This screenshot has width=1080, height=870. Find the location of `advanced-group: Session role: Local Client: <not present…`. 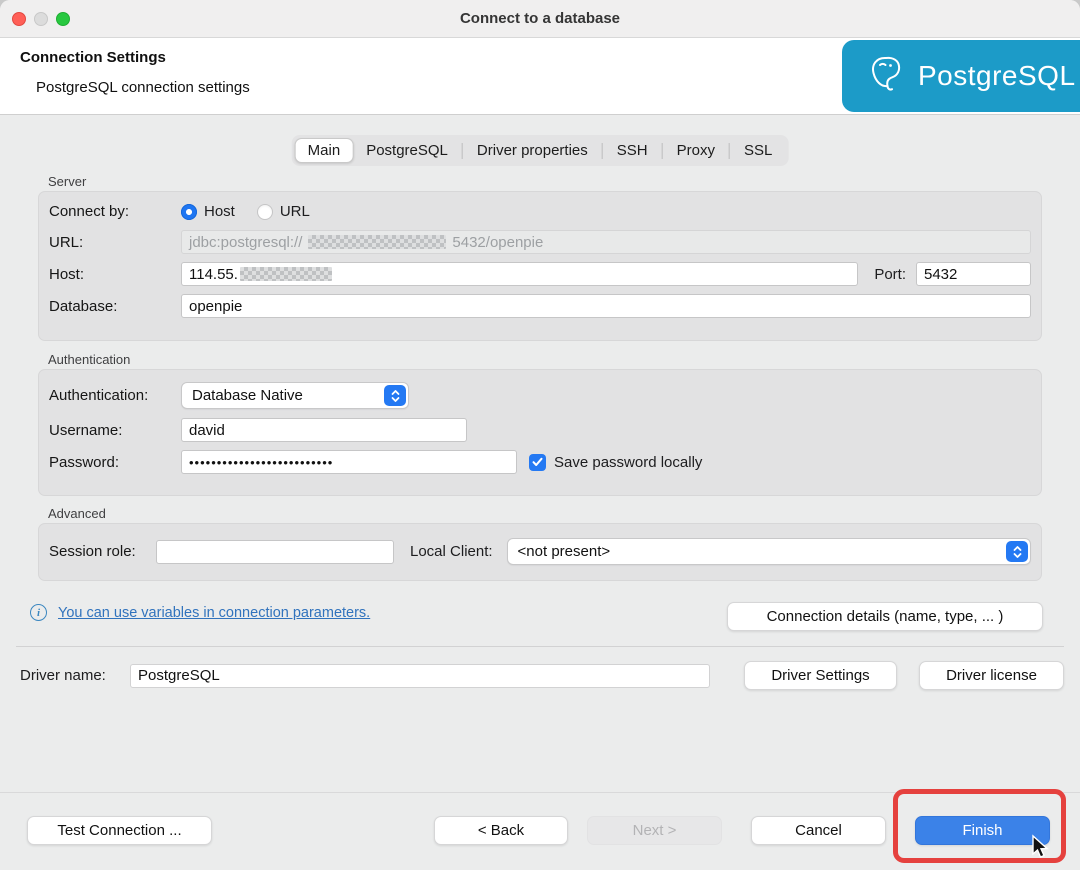

advanced-group: Session role: Local Client: <not present… is located at coordinates (540, 552).